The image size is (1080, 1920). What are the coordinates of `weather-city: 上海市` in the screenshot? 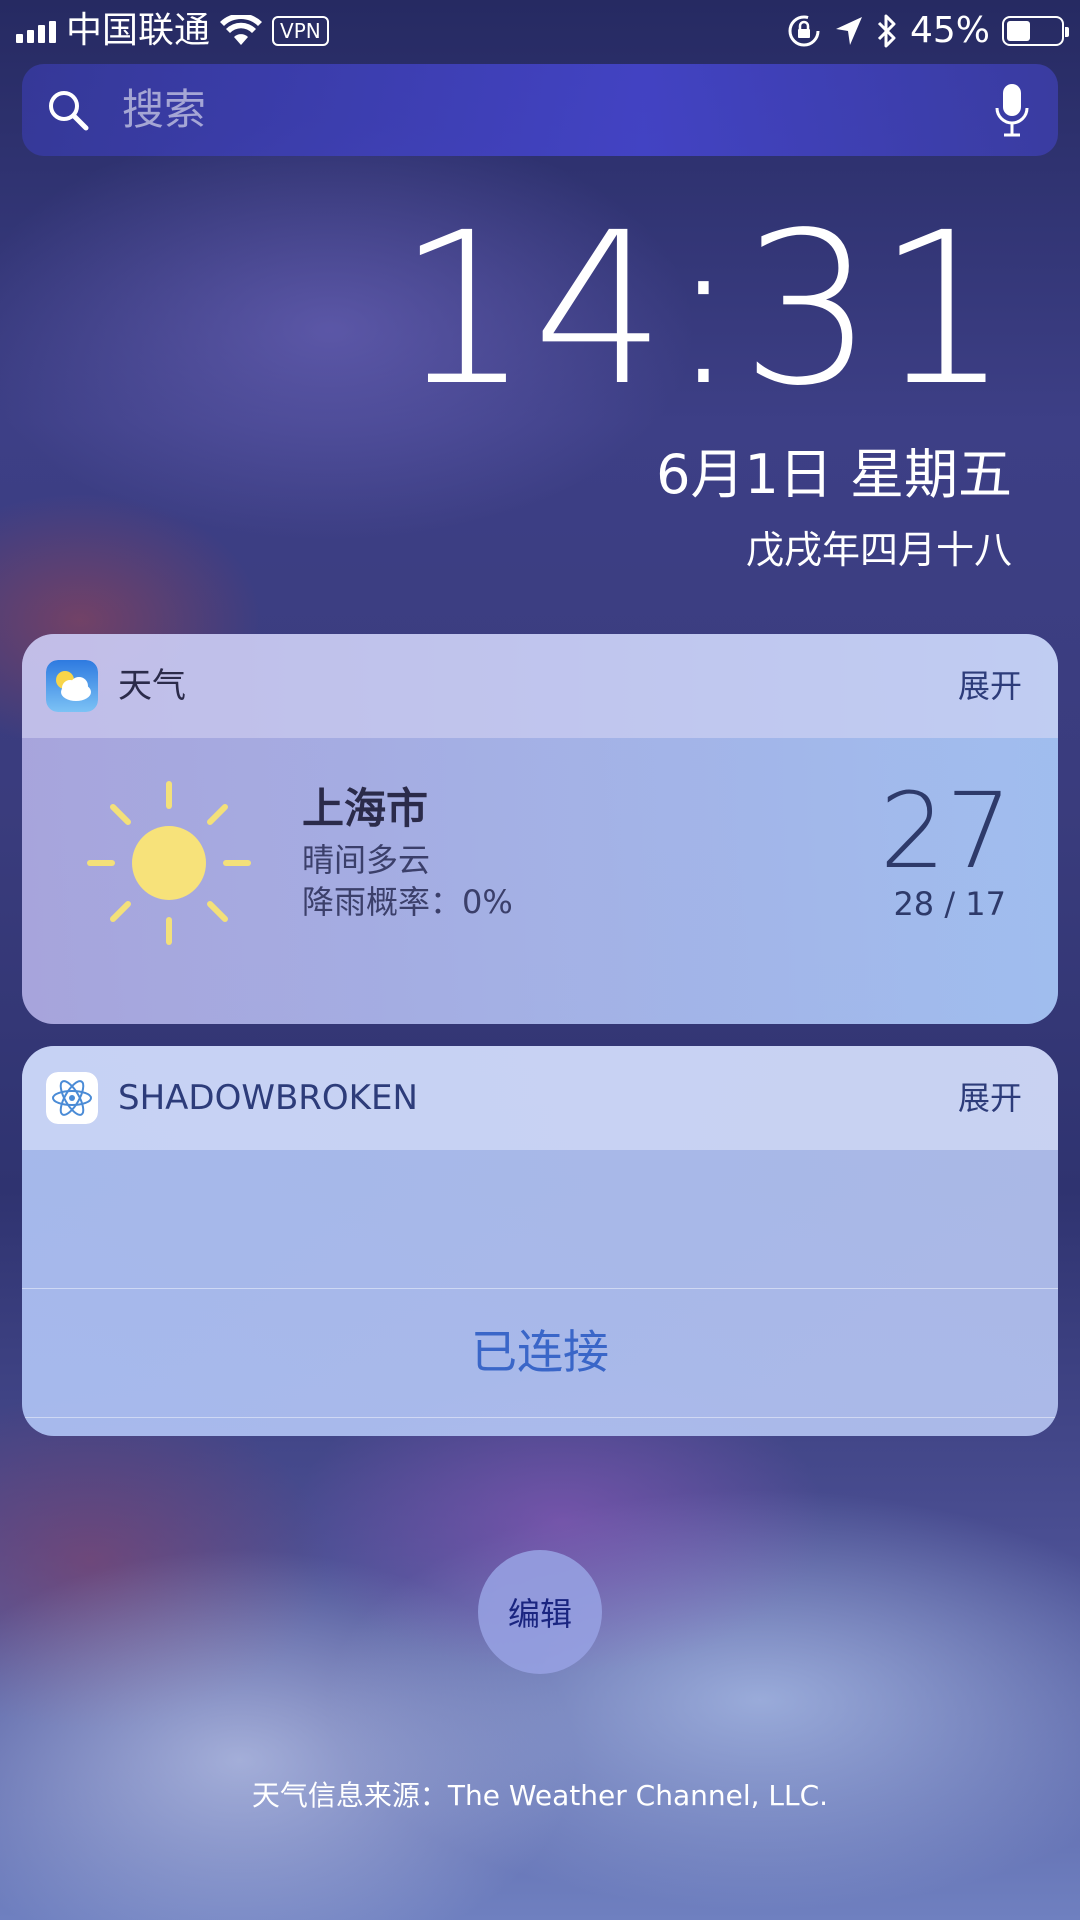 It's located at (365, 808).